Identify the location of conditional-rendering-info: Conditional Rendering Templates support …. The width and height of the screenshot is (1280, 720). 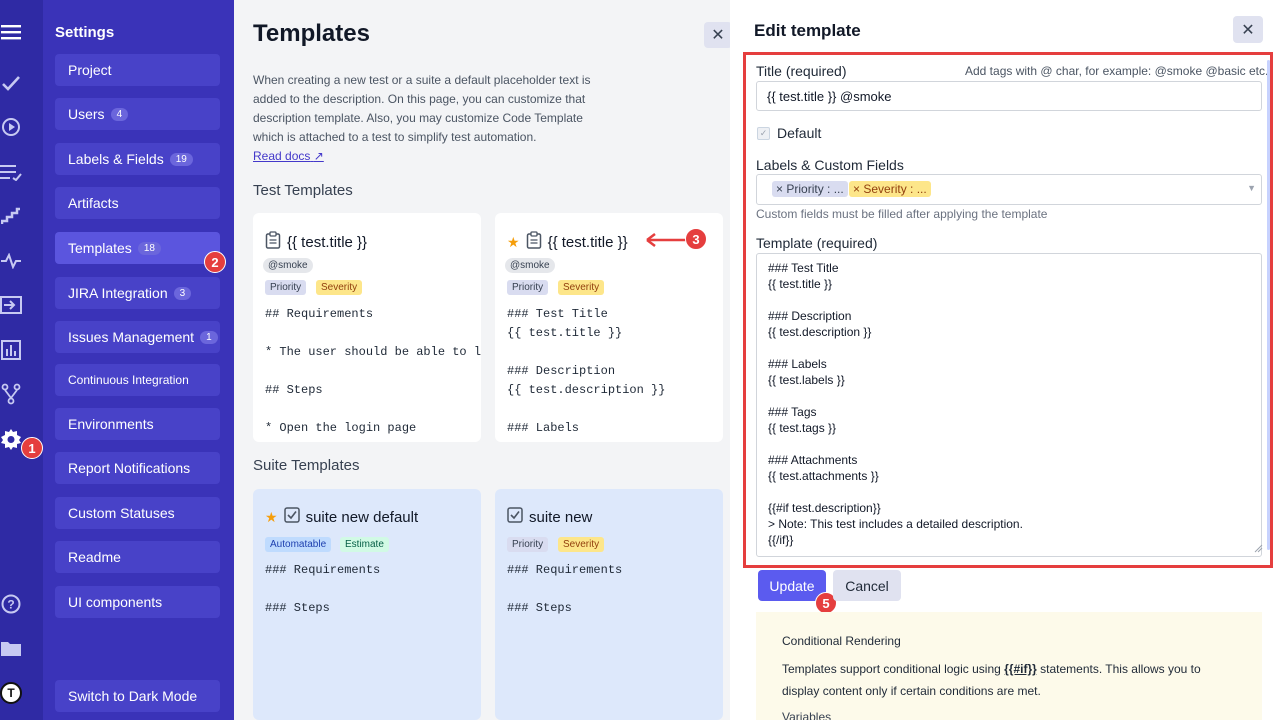
(1009, 666).